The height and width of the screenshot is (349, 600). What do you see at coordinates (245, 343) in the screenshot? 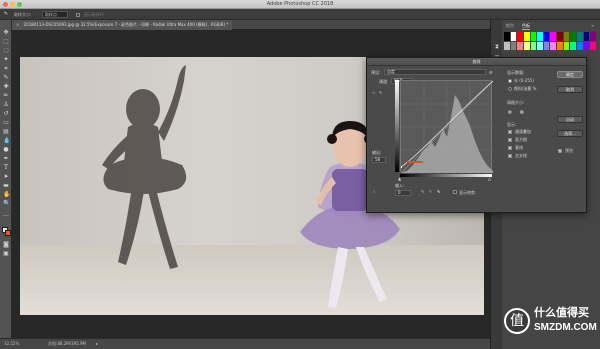
I see `status-bar: 32.52% 文档:88.2M/395.9M ▸` at bounding box center [245, 343].